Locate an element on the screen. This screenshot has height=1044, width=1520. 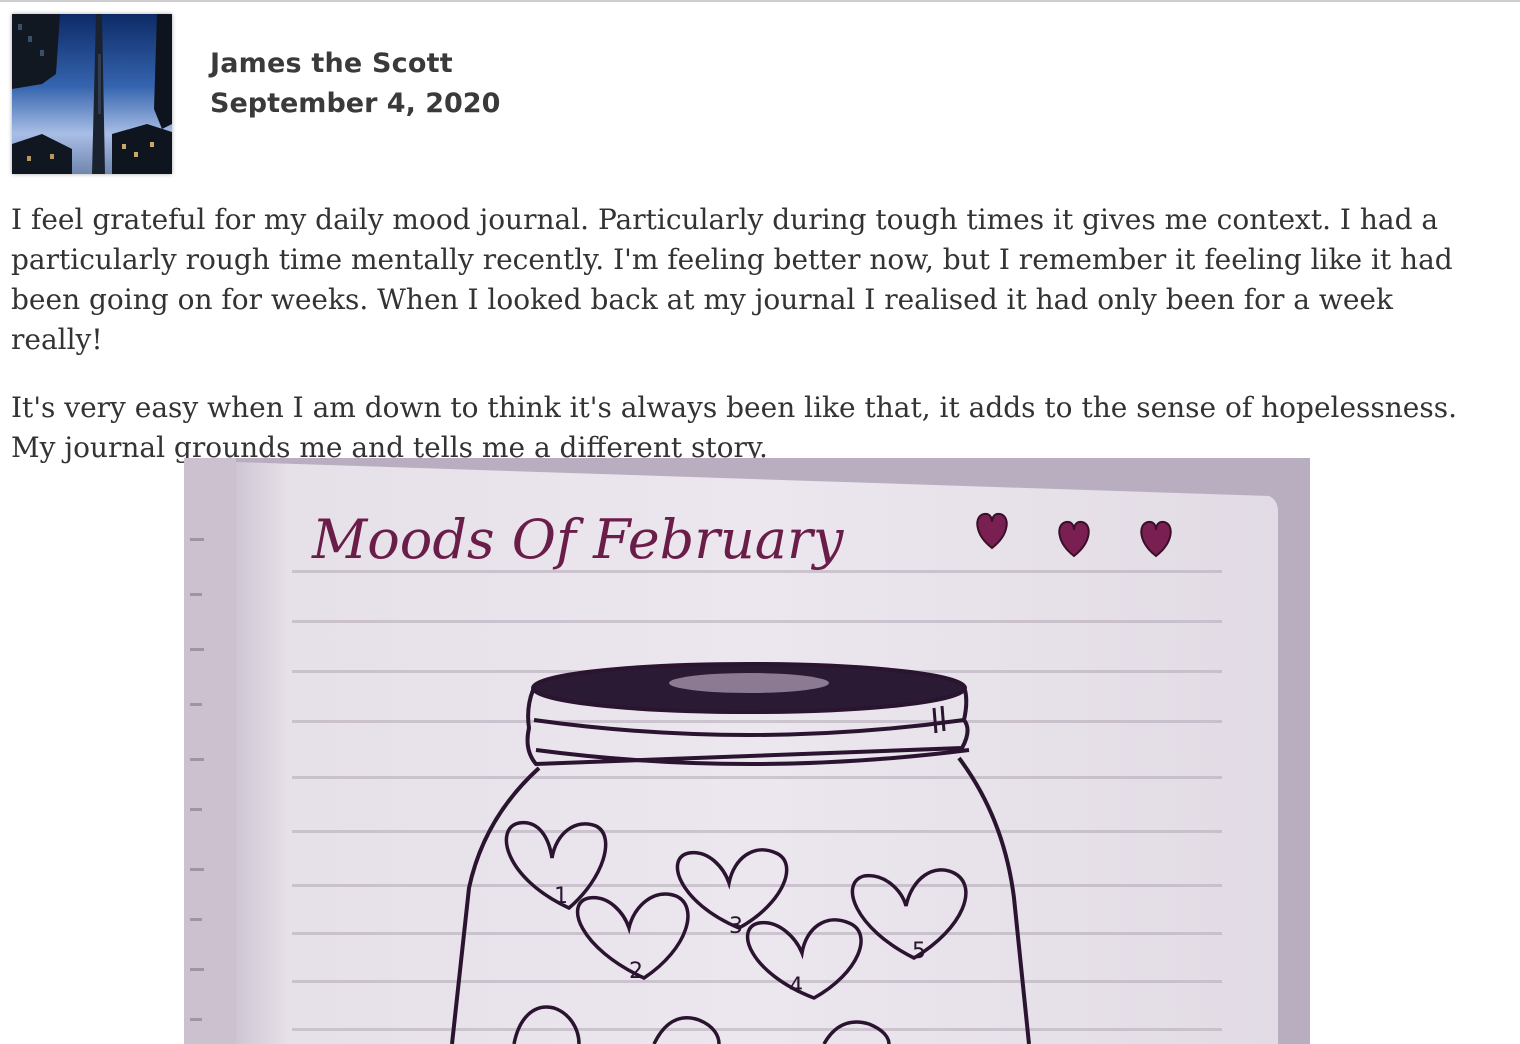
avatar-city-photo is located at coordinates (92, 94).